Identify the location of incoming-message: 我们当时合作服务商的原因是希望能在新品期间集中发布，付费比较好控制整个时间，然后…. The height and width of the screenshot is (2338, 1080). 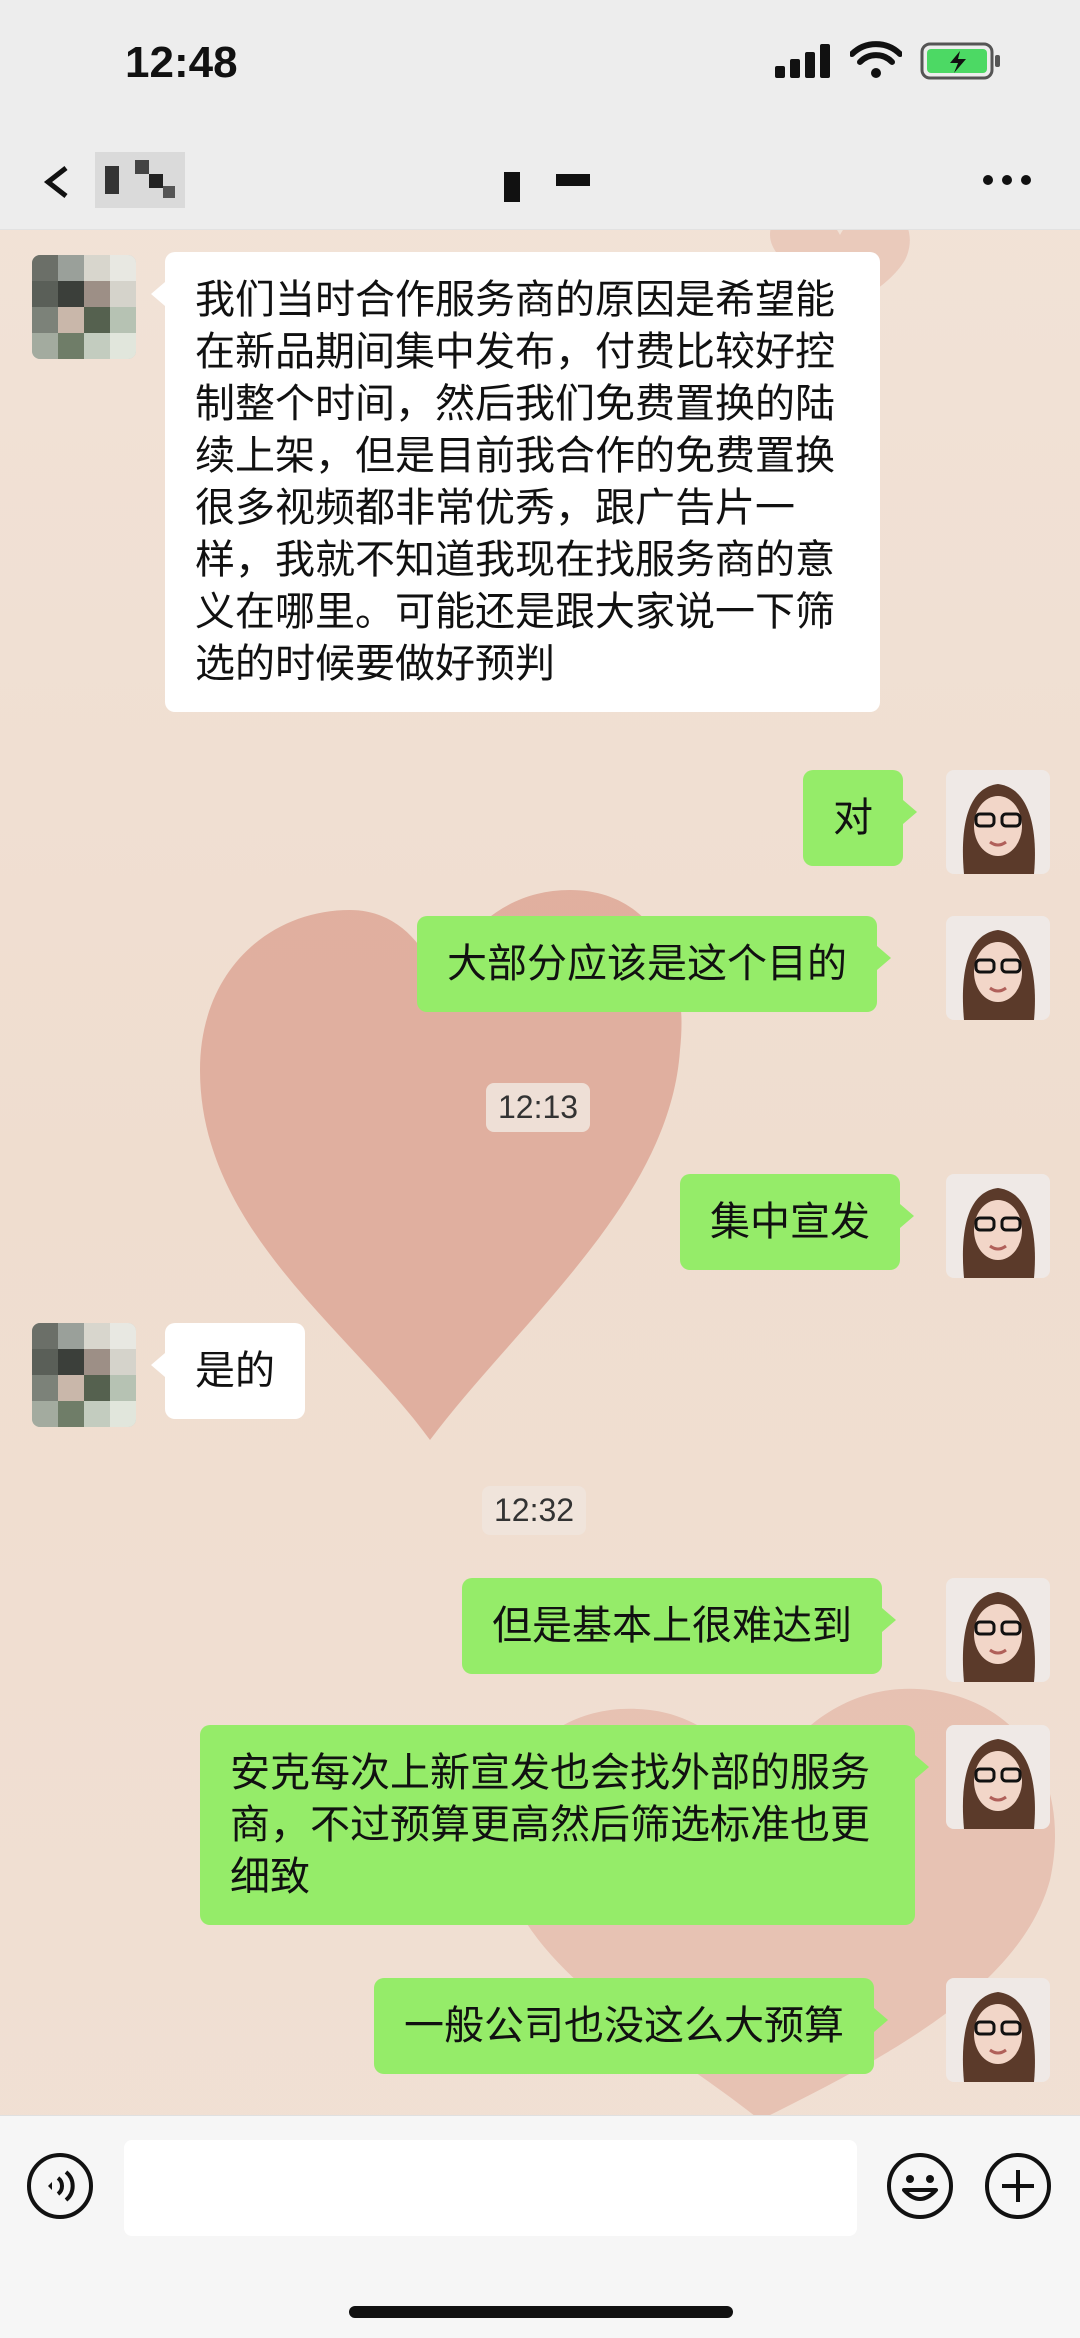
(515, 482).